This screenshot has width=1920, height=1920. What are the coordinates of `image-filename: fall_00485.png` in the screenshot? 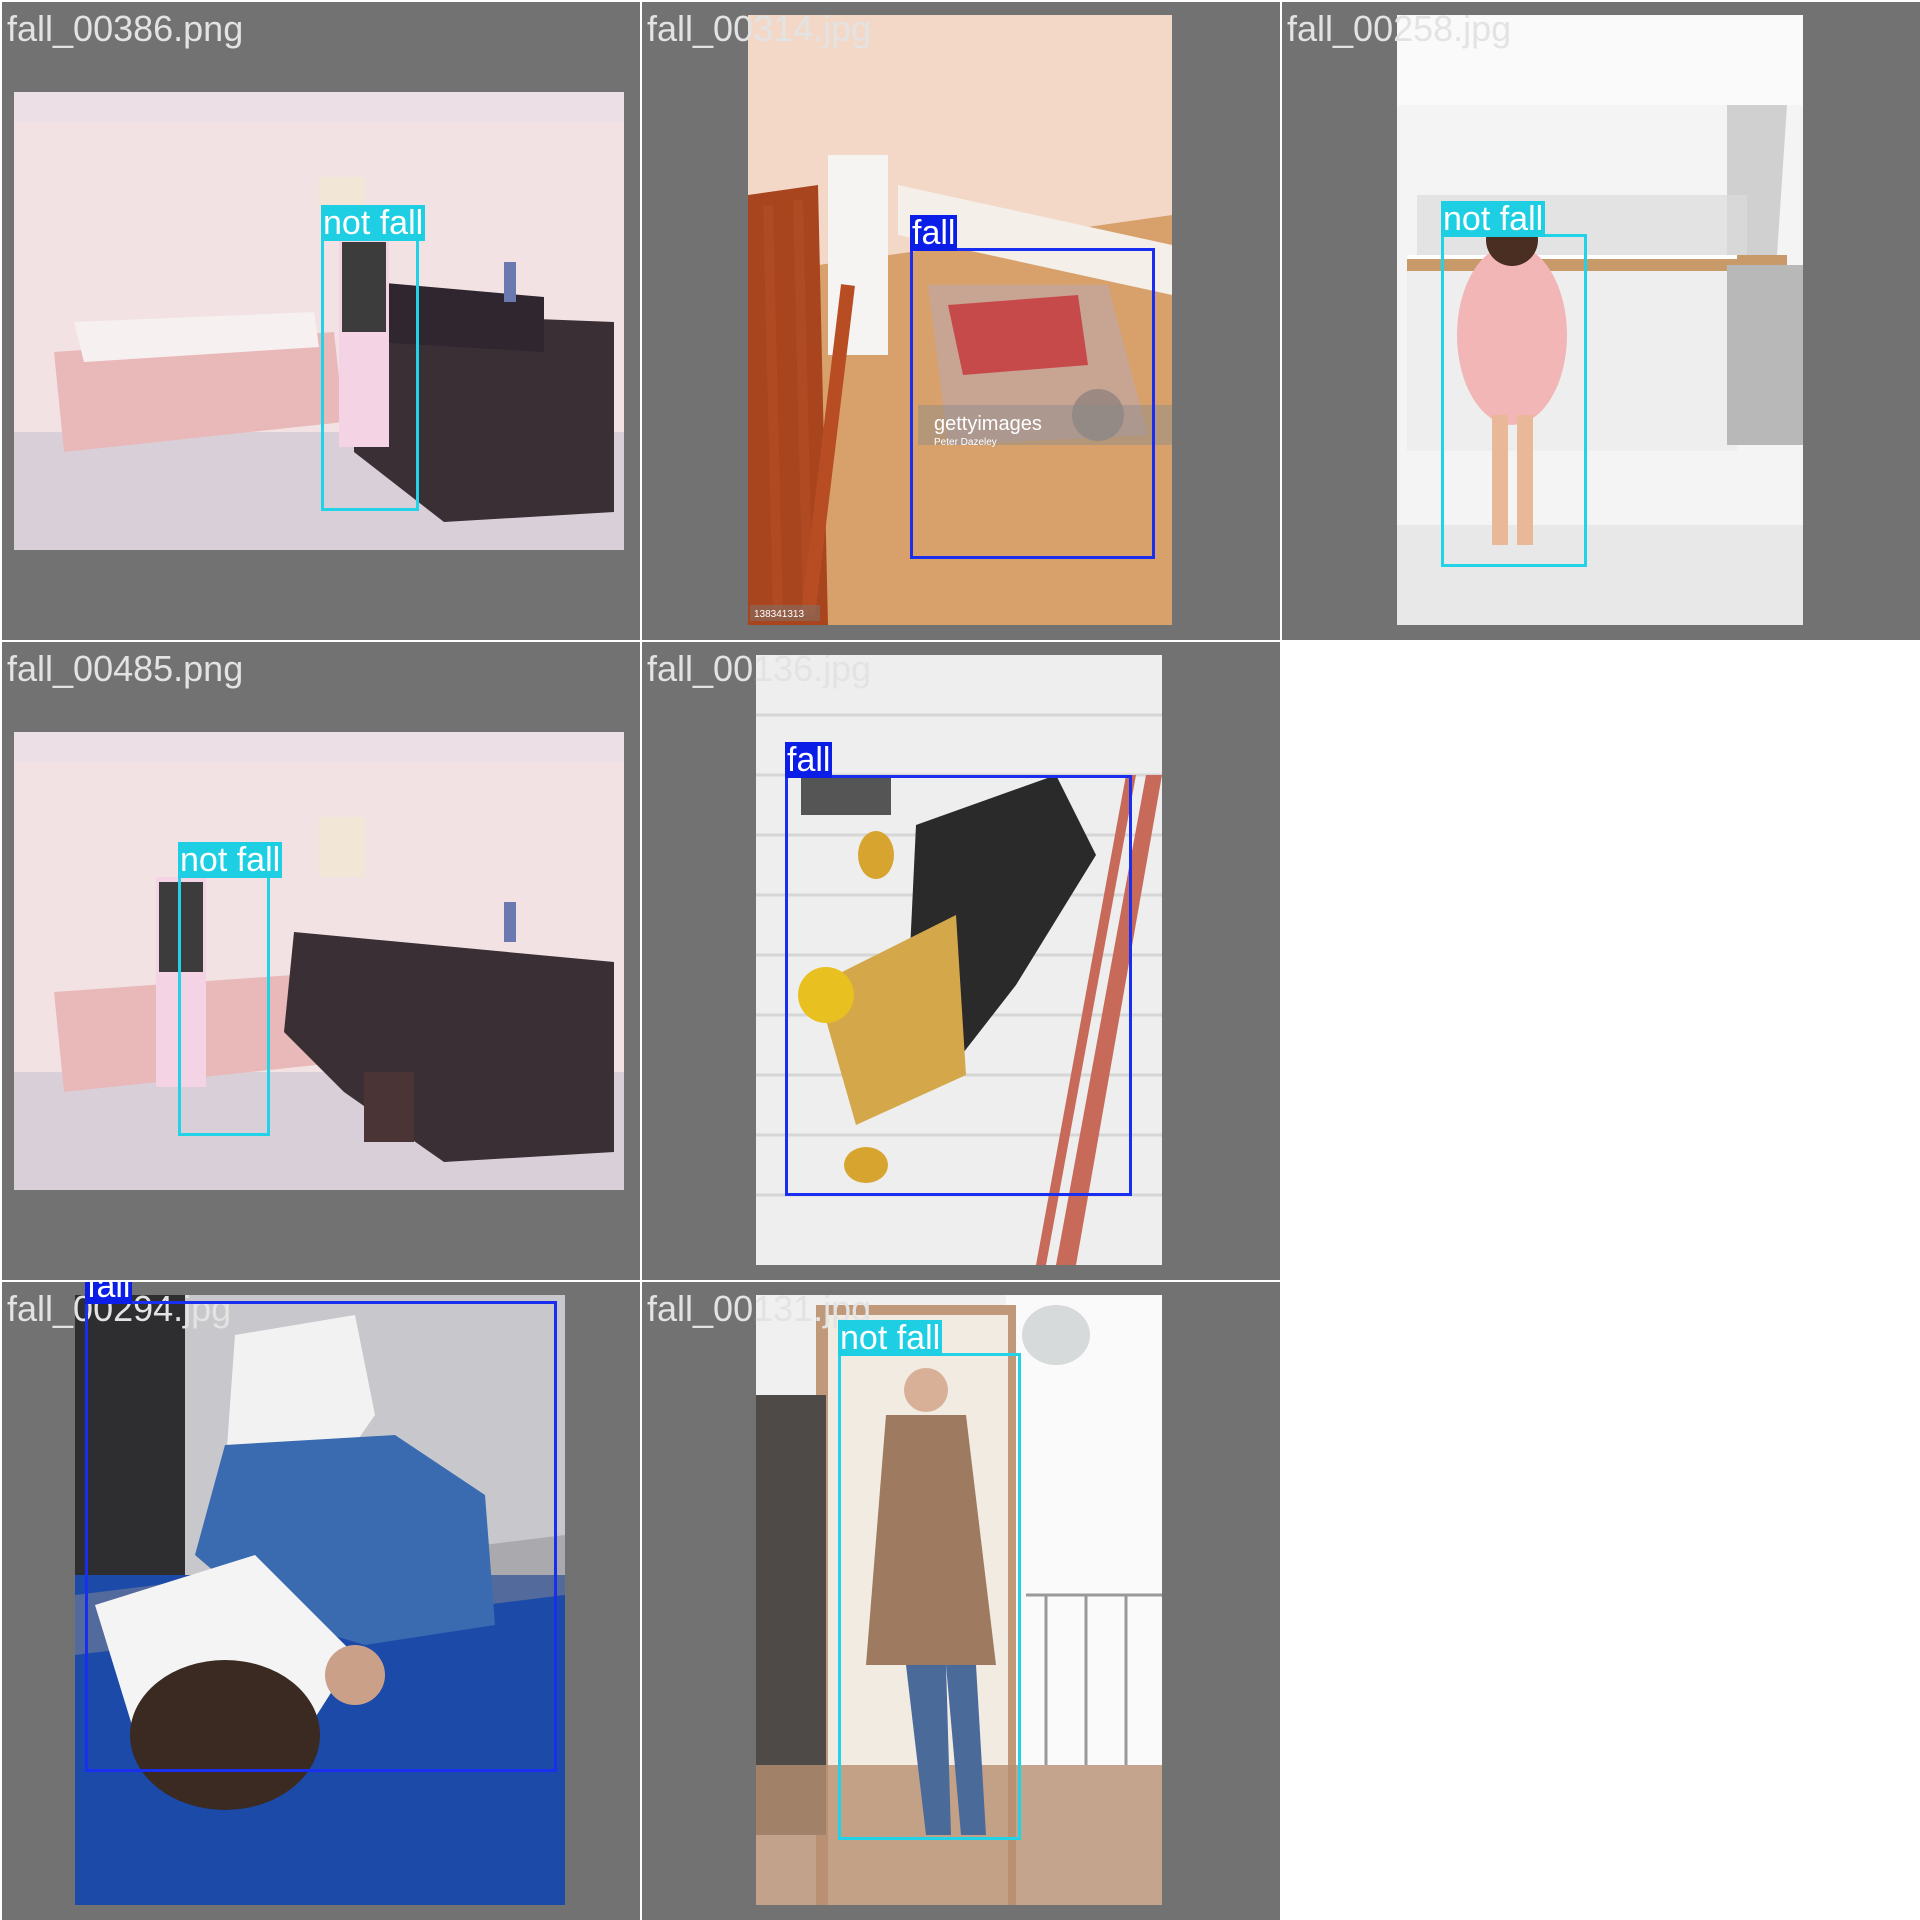 It's located at (125, 668).